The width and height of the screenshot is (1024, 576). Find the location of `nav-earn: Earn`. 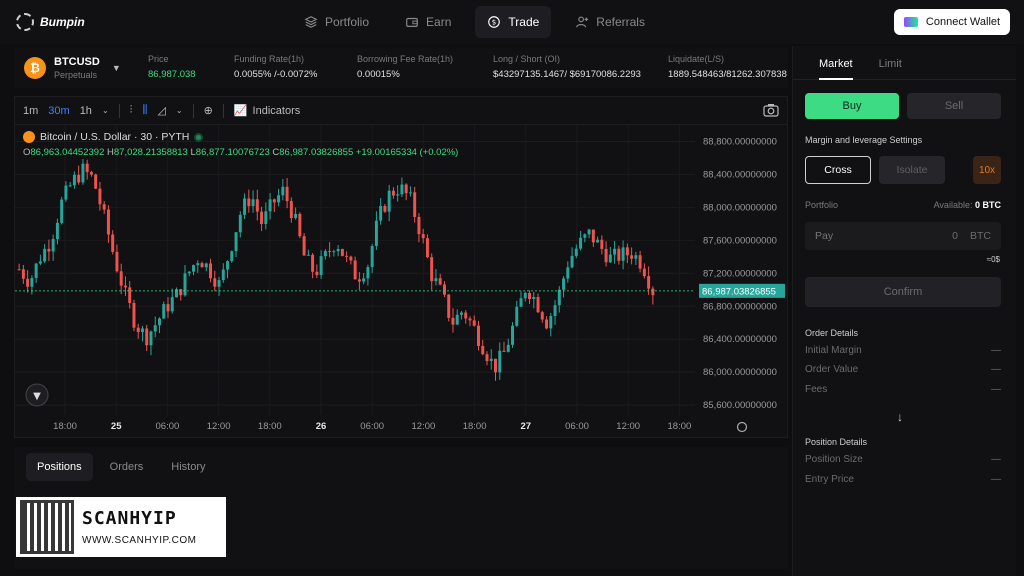

nav-earn: Earn is located at coordinates (428, 22).